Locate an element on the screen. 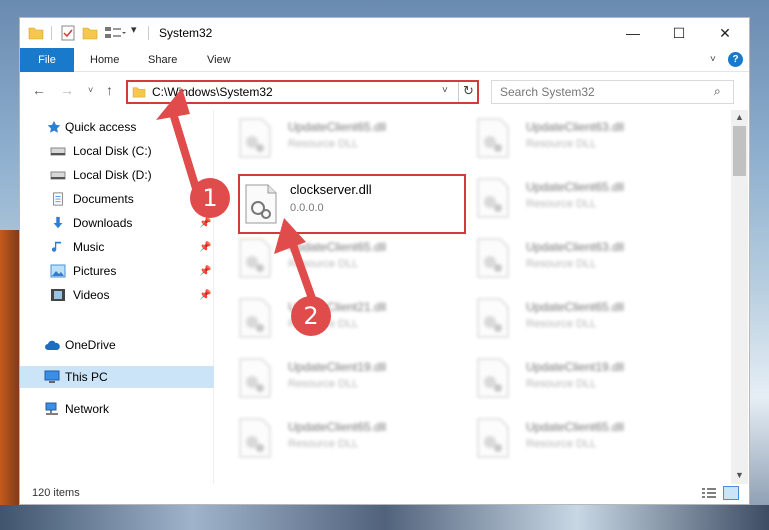 The height and width of the screenshot is (530, 769). tab-view: View is located at coordinates (219, 60).